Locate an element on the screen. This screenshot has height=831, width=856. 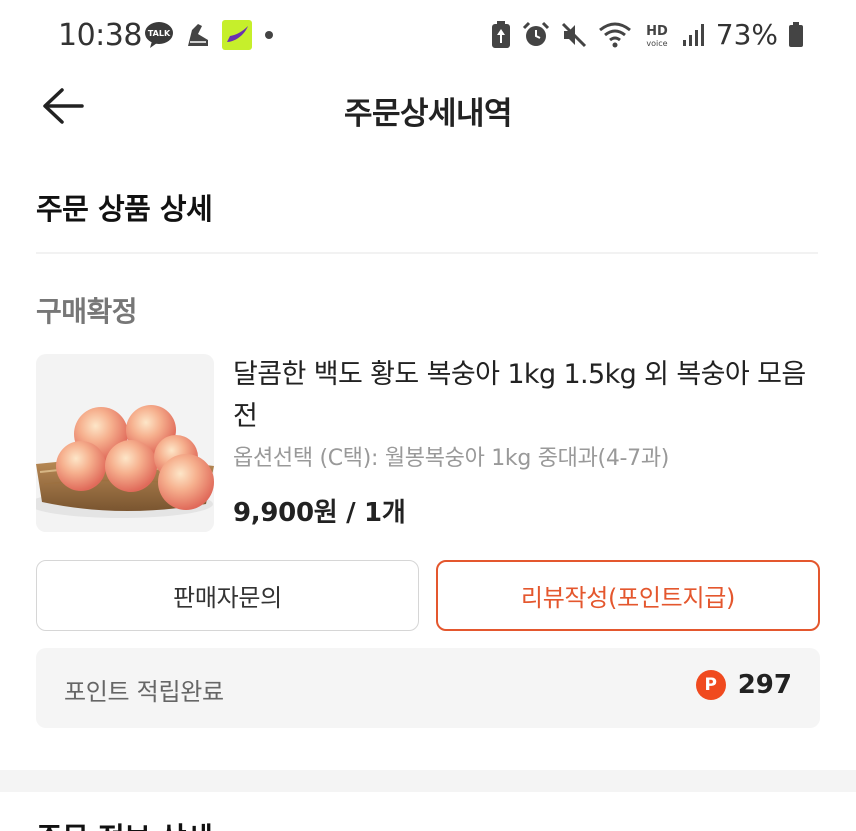
wifi-icon is located at coordinates (615, 35).